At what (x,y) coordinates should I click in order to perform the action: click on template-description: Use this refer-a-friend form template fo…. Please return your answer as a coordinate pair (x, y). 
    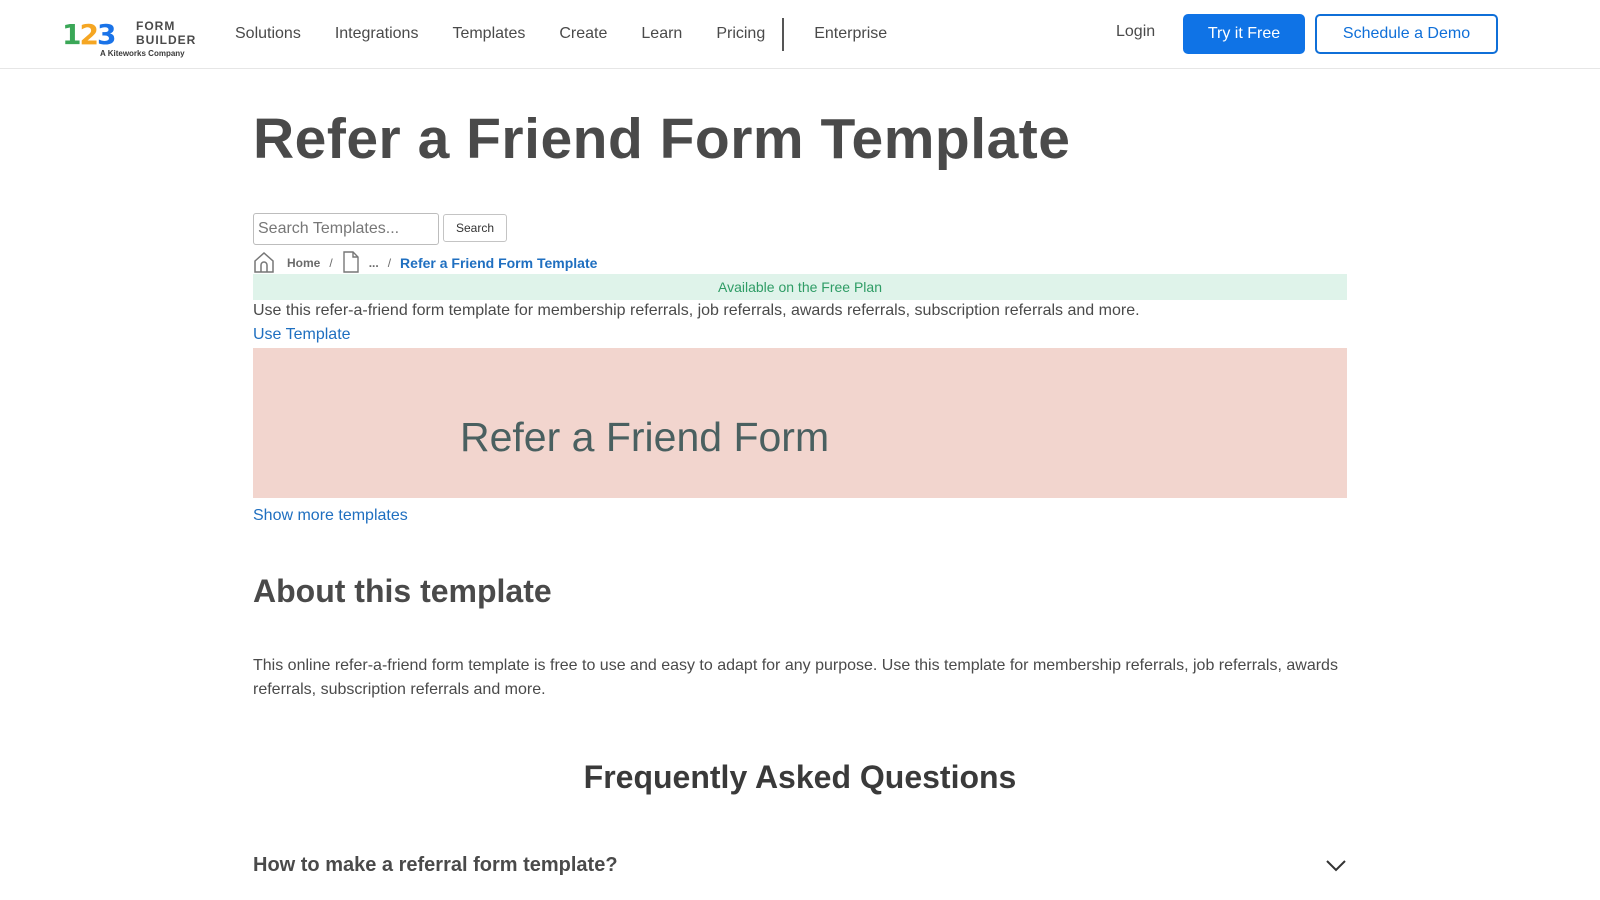
    Looking at the image, I should click on (696, 310).